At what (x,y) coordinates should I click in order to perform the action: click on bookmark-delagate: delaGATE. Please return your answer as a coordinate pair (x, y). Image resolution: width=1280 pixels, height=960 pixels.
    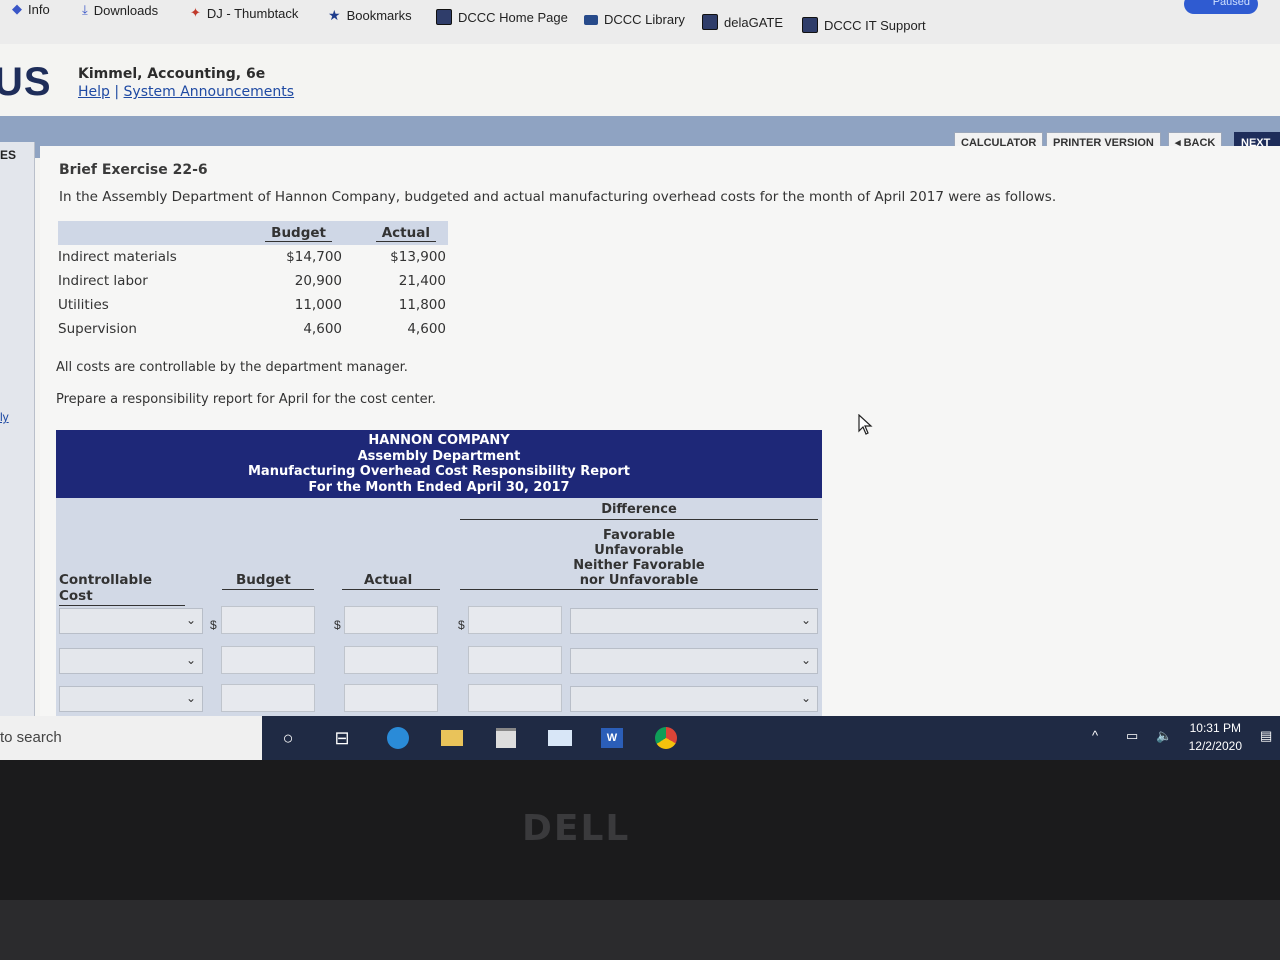
    Looking at the image, I should click on (742, 22).